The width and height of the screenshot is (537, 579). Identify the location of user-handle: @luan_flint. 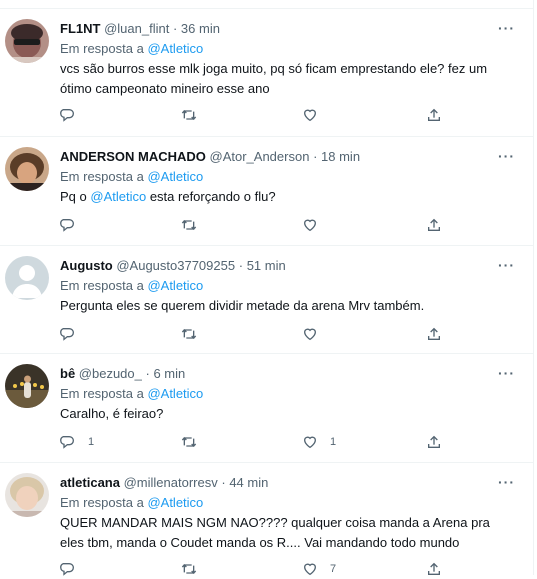
(136, 28).